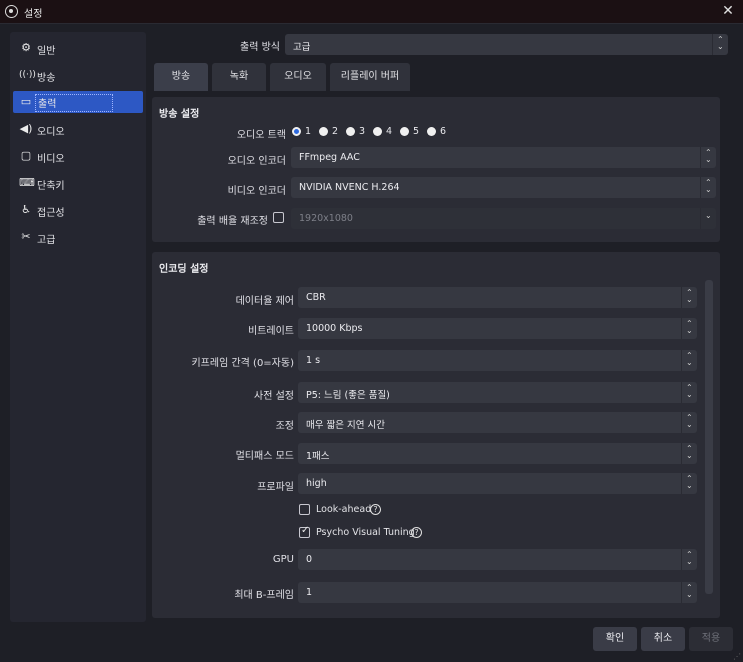 This screenshot has height=662, width=743. What do you see at coordinates (26, 101) in the screenshot?
I see `output-icon: ▭` at bounding box center [26, 101].